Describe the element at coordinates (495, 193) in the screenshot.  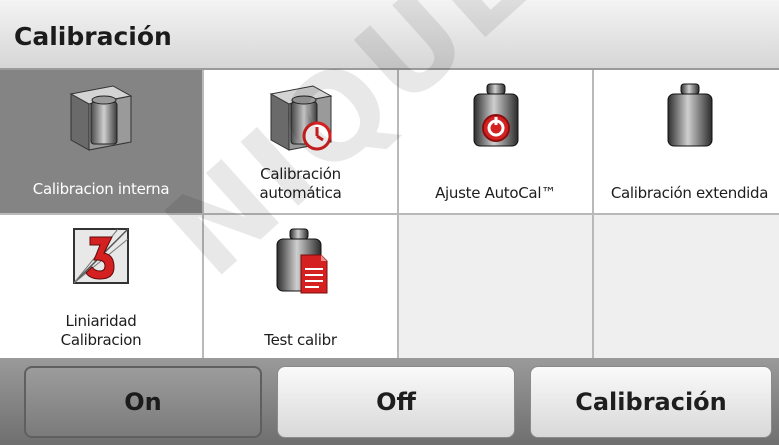
I see `tile-label: Ajuste AutoCal™` at that location.